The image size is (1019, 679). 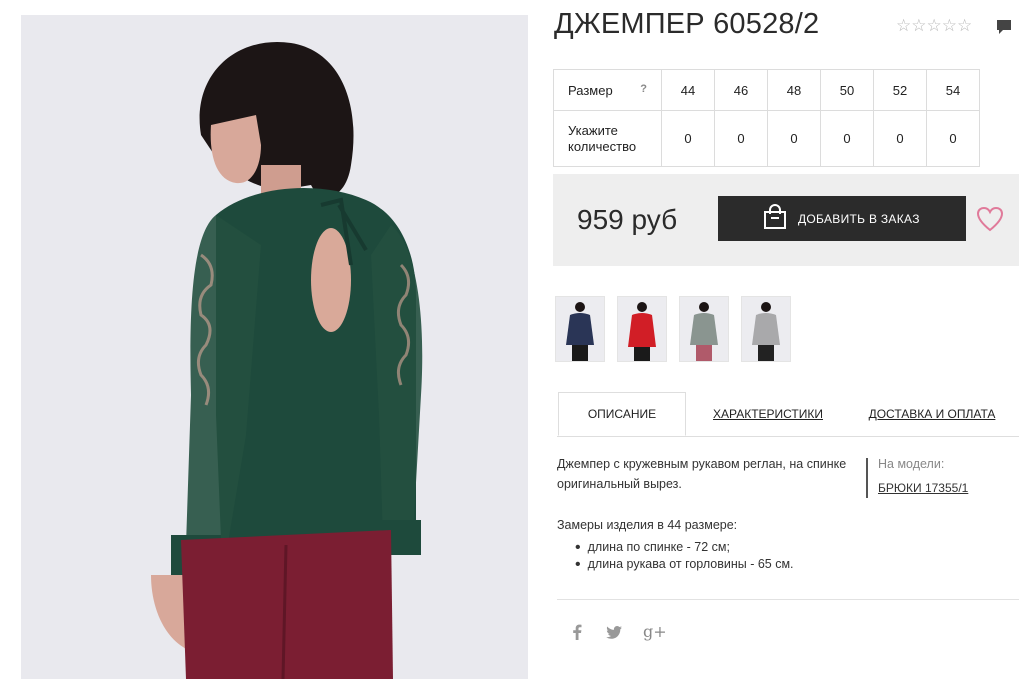 I want to click on rating-stars: ☆☆☆☆☆, so click(x=934, y=26).